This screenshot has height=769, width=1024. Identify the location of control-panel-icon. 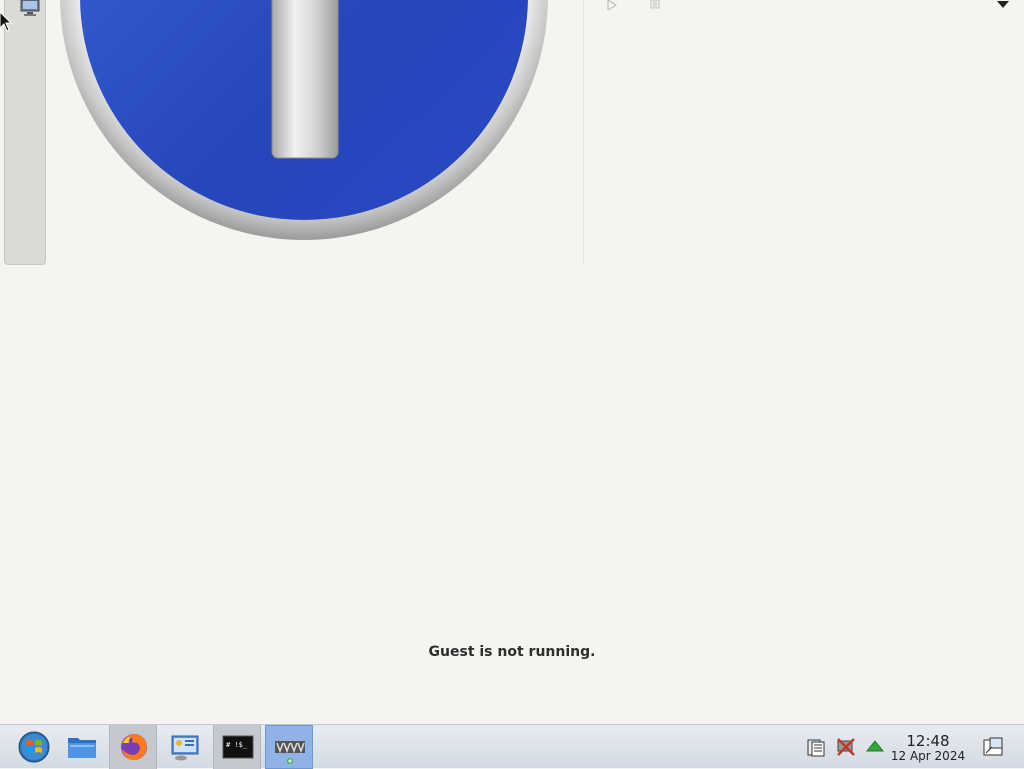
(185, 748).